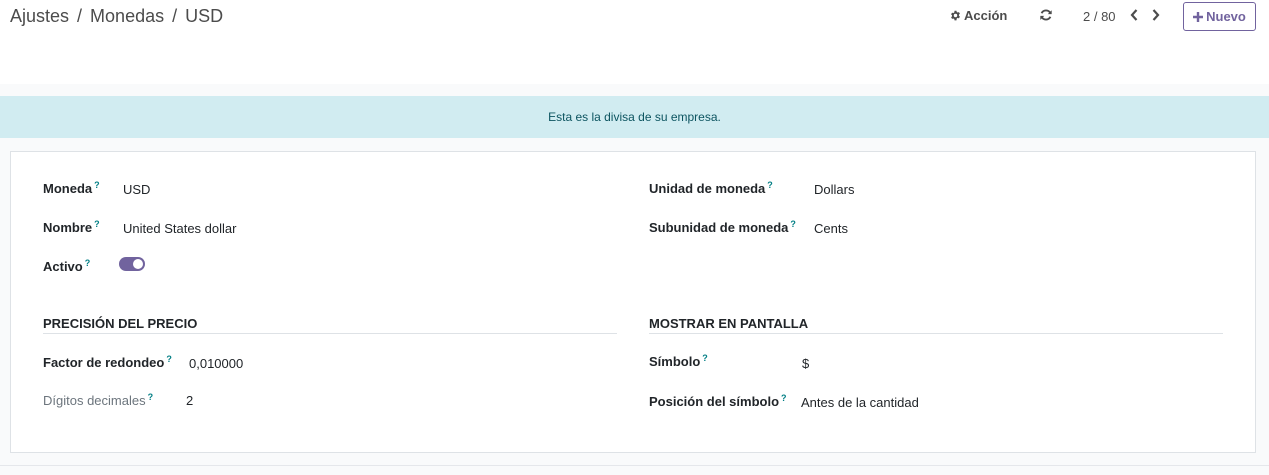 The height and width of the screenshot is (475, 1269). What do you see at coordinates (71, 188) in the screenshot?
I see `currency-label: Moneda?` at bounding box center [71, 188].